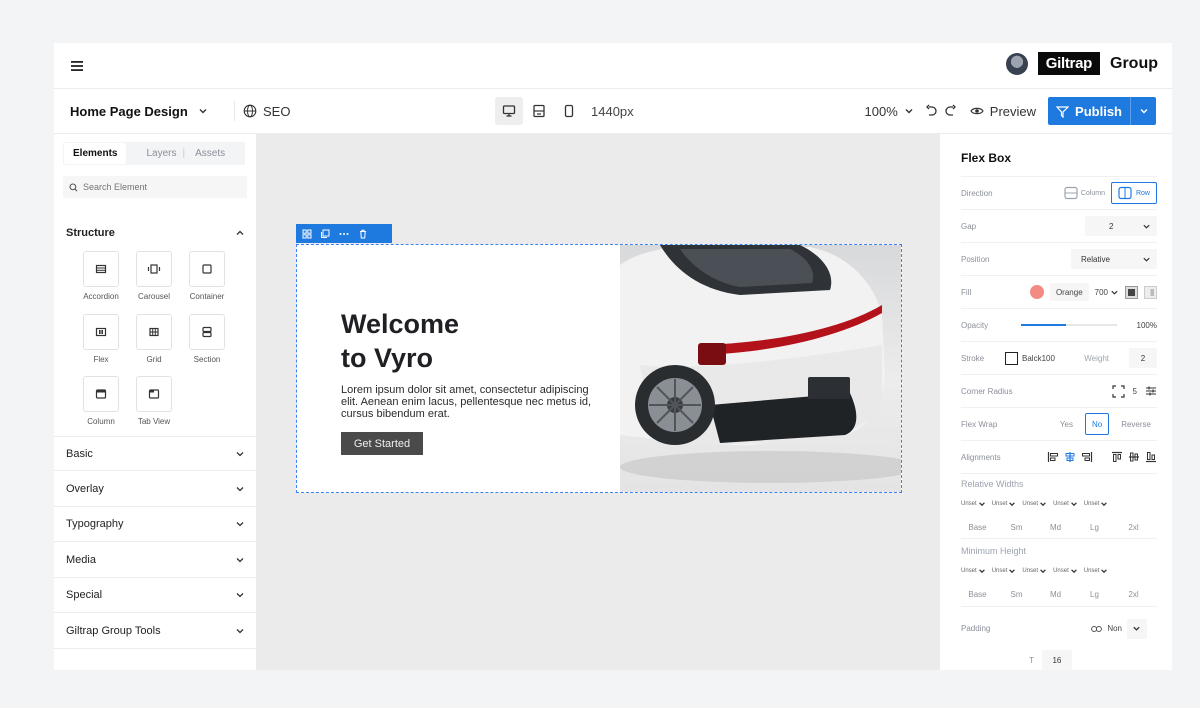 The image size is (1200, 708). Describe the element at coordinates (1066, 424) in the screenshot. I see `wrap-yes-option: Yes` at that location.